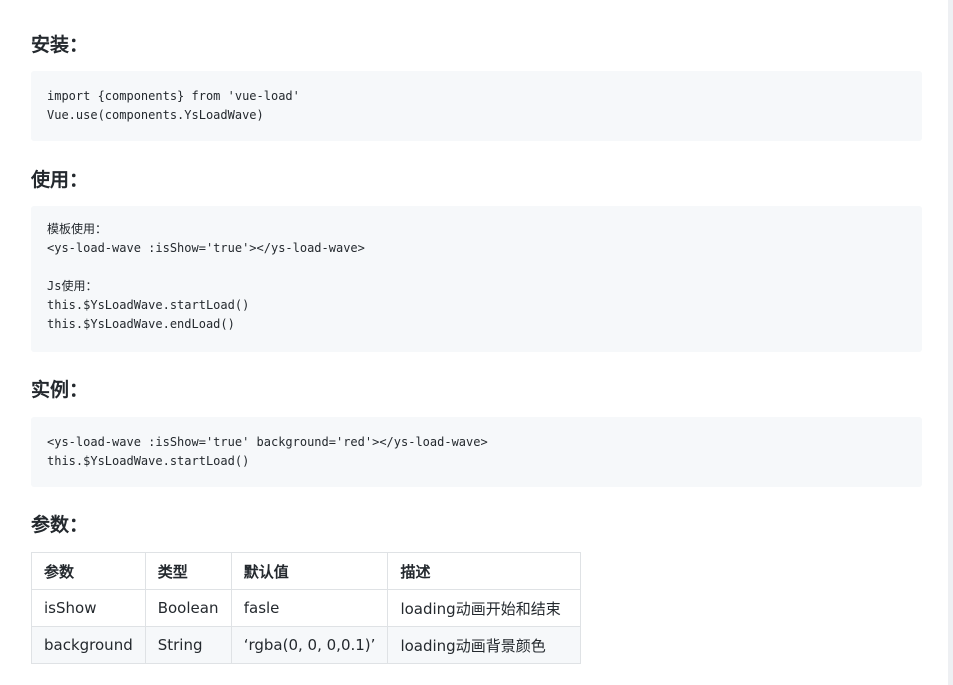 The height and width of the screenshot is (685, 953). Describe the element at coordinates (188, 571) in the screenshot. I see `table-header-cell: 类型` at that location.